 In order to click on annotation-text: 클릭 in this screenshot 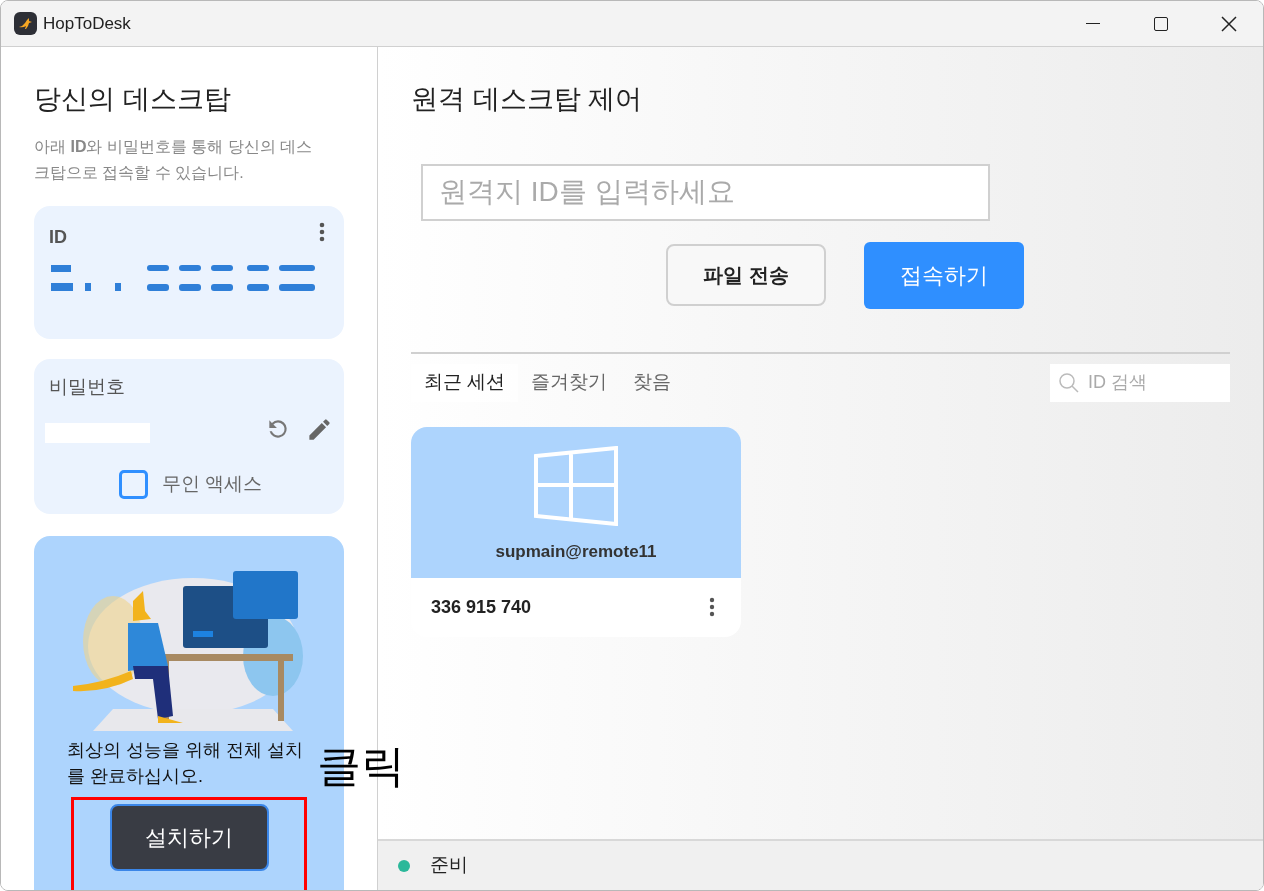, I will do `click(361, 766)`.